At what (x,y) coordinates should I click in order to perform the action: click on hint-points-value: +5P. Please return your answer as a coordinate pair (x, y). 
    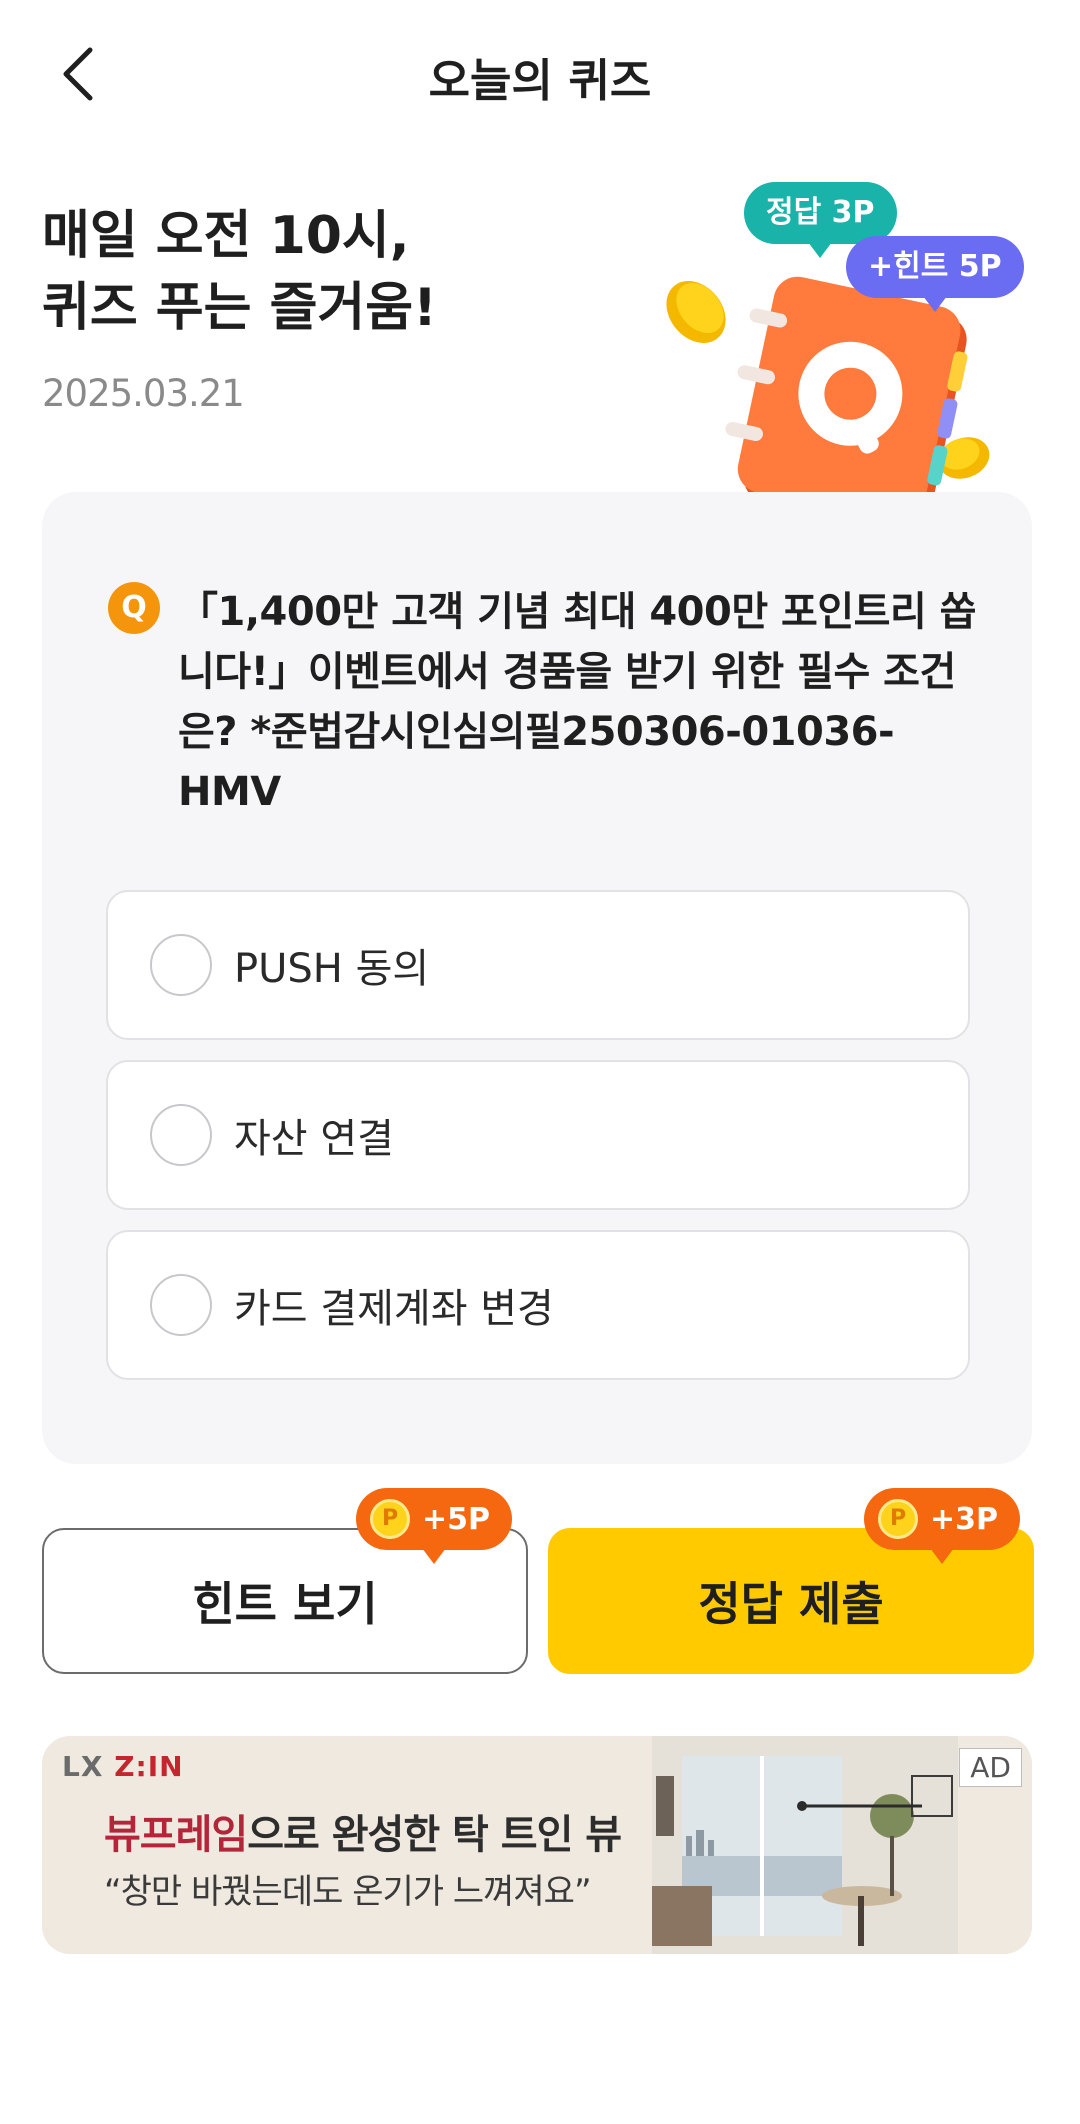
    Looking at the image, I should click on (456, 1519).